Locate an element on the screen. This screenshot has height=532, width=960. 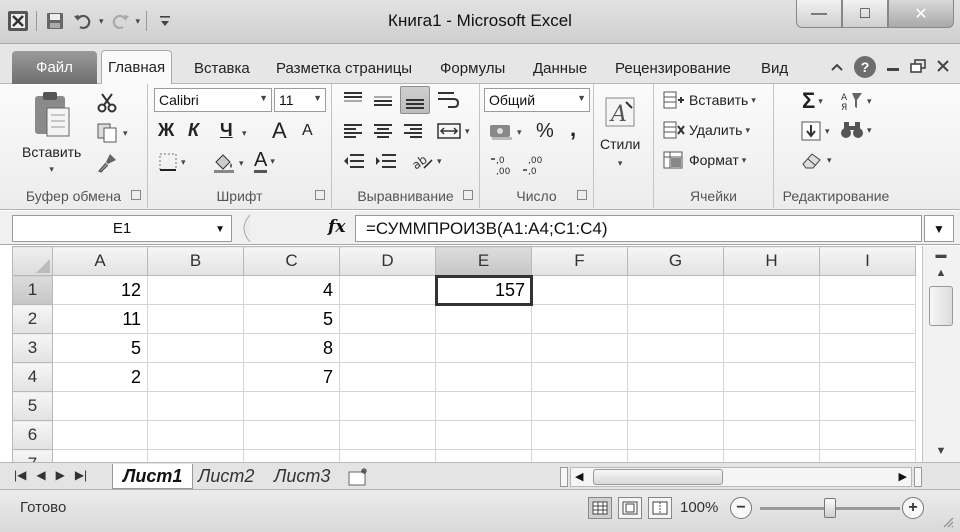
cell-f1 is located at coordinates (579, 290).